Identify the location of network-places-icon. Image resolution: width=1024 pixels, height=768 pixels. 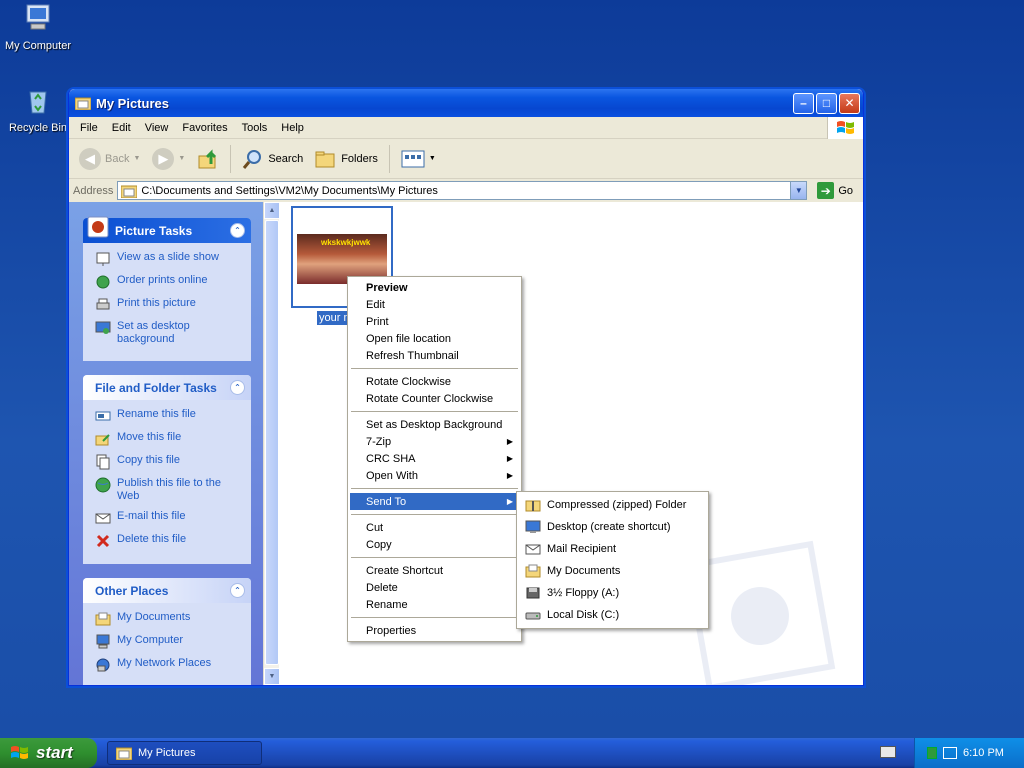
(103, 665).